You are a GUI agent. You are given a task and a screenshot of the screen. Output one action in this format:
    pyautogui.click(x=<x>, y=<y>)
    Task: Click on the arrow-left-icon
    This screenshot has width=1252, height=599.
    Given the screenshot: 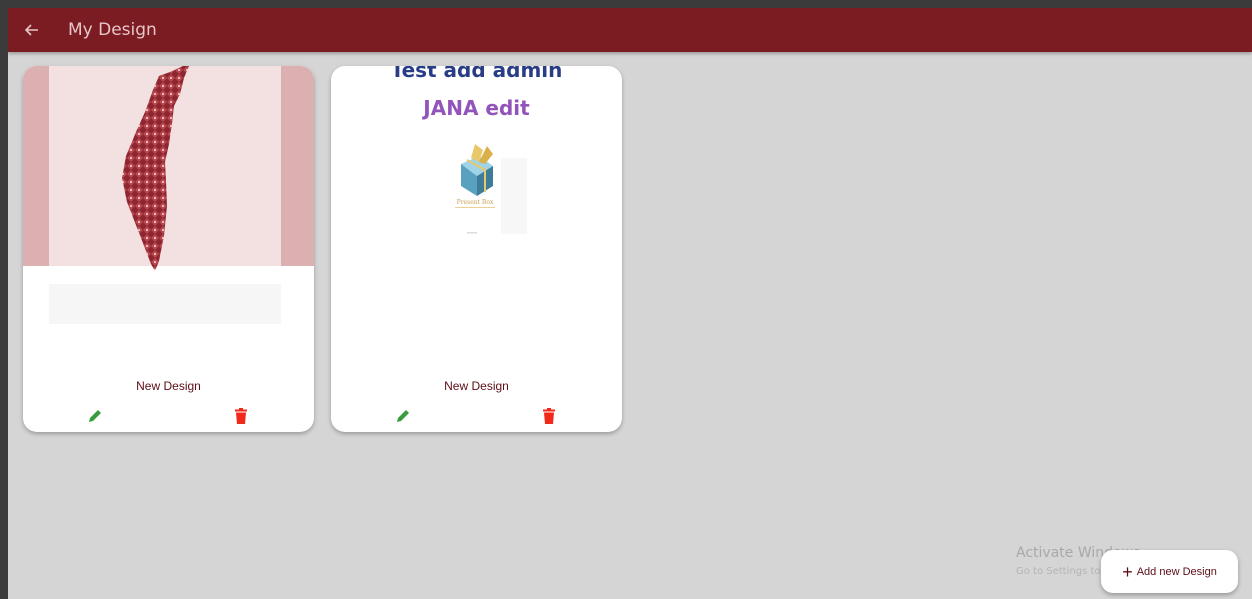 What is the action you would take?
    pyautogui.click(x=31, y=30)
    